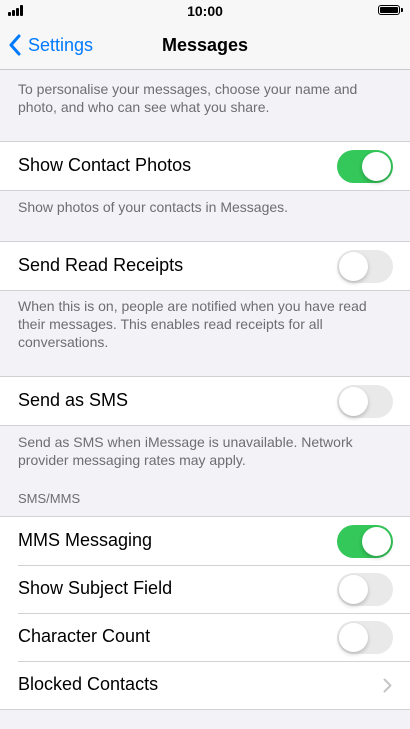 Image resolution: width=410 pixels, height=729 pixels. I want to click on battery-icon, so click(390, 10).